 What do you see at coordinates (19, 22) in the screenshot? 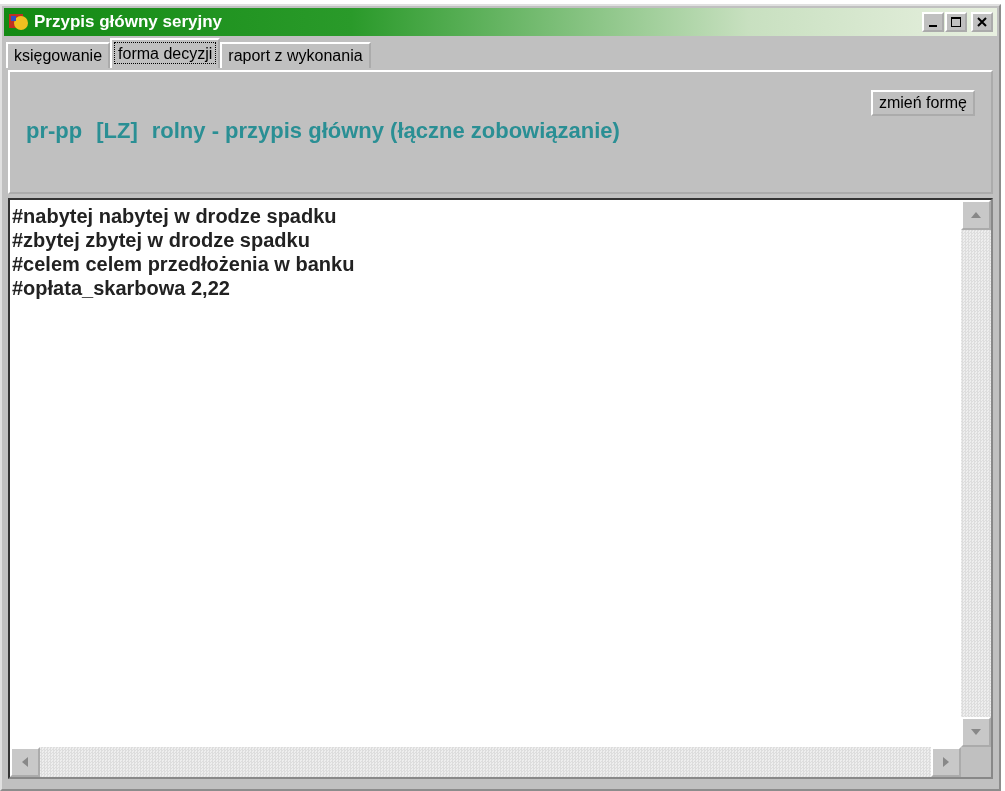
I see `app-icon` at bounding box center [19, 22].